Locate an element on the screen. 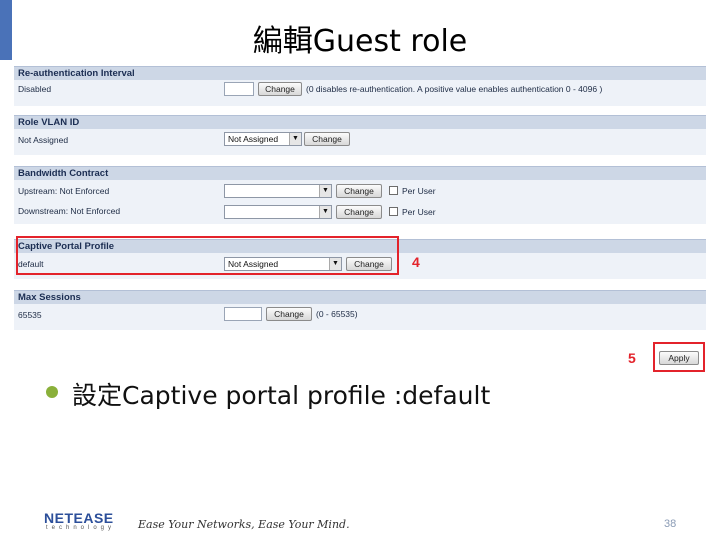 The width and height of the screenshot is (720, 540). reauth-current-label: Disabled is located at coordinates (35, 89).